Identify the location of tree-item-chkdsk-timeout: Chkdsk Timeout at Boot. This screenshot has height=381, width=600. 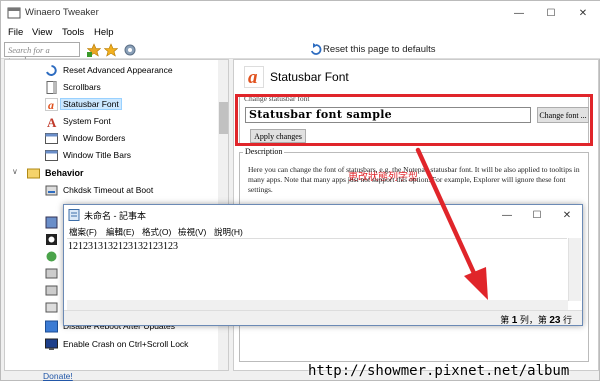
(112, 190).